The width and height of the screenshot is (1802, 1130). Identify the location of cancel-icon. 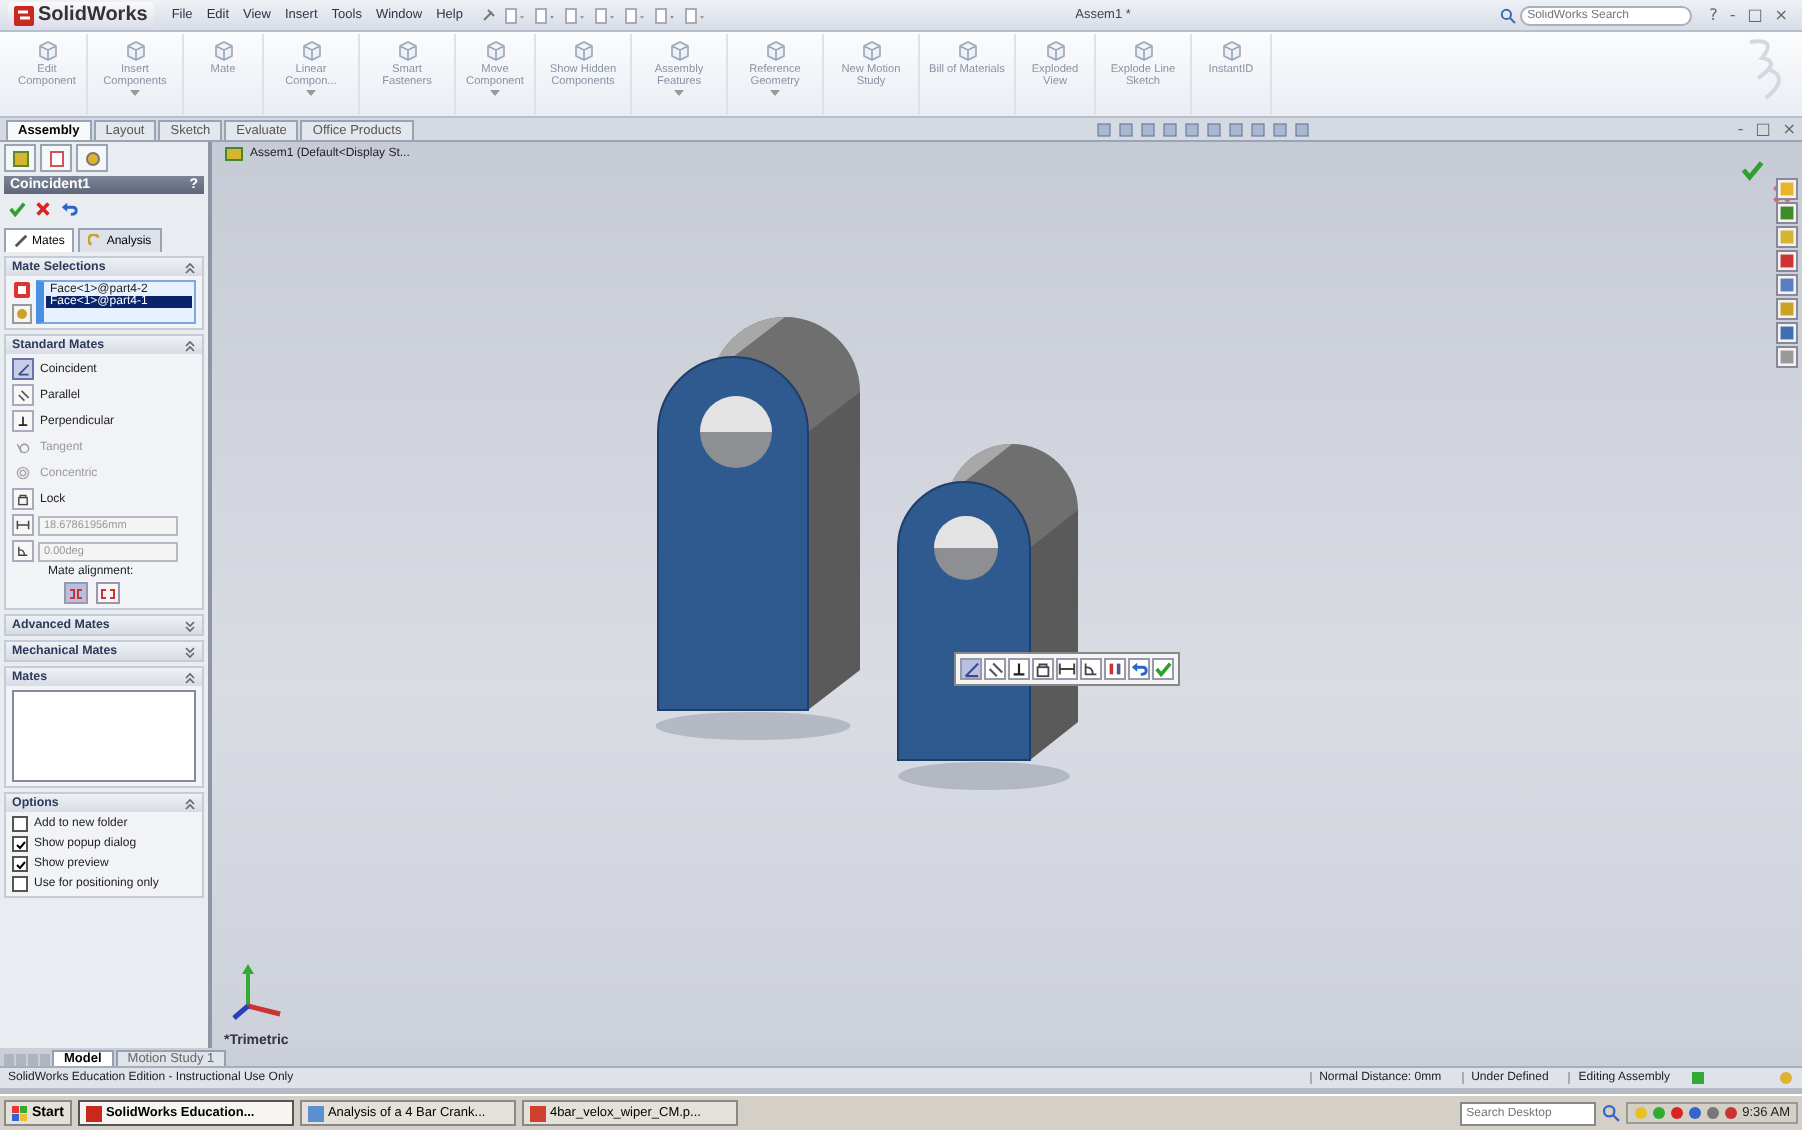
(1782, 194).